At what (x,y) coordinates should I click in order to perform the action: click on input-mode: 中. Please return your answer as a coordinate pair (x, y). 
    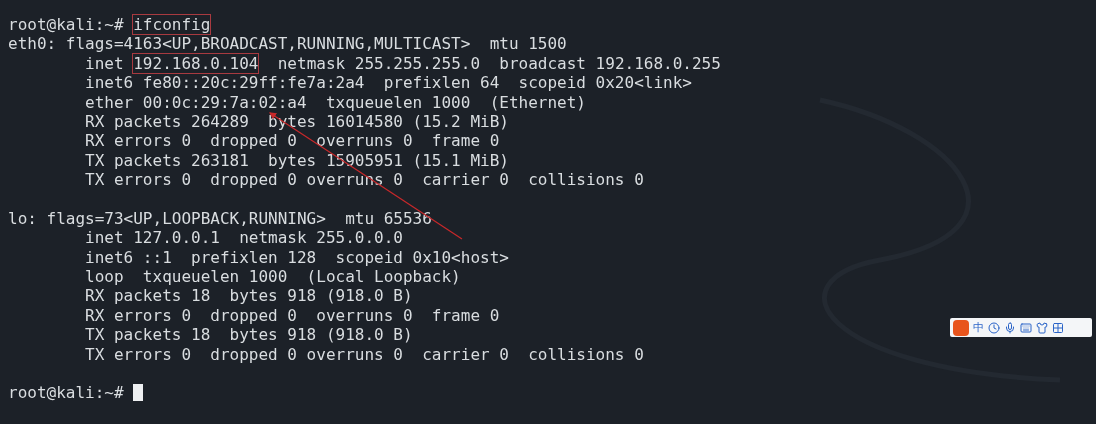
    Looking at the image, I should click on (978, 327).